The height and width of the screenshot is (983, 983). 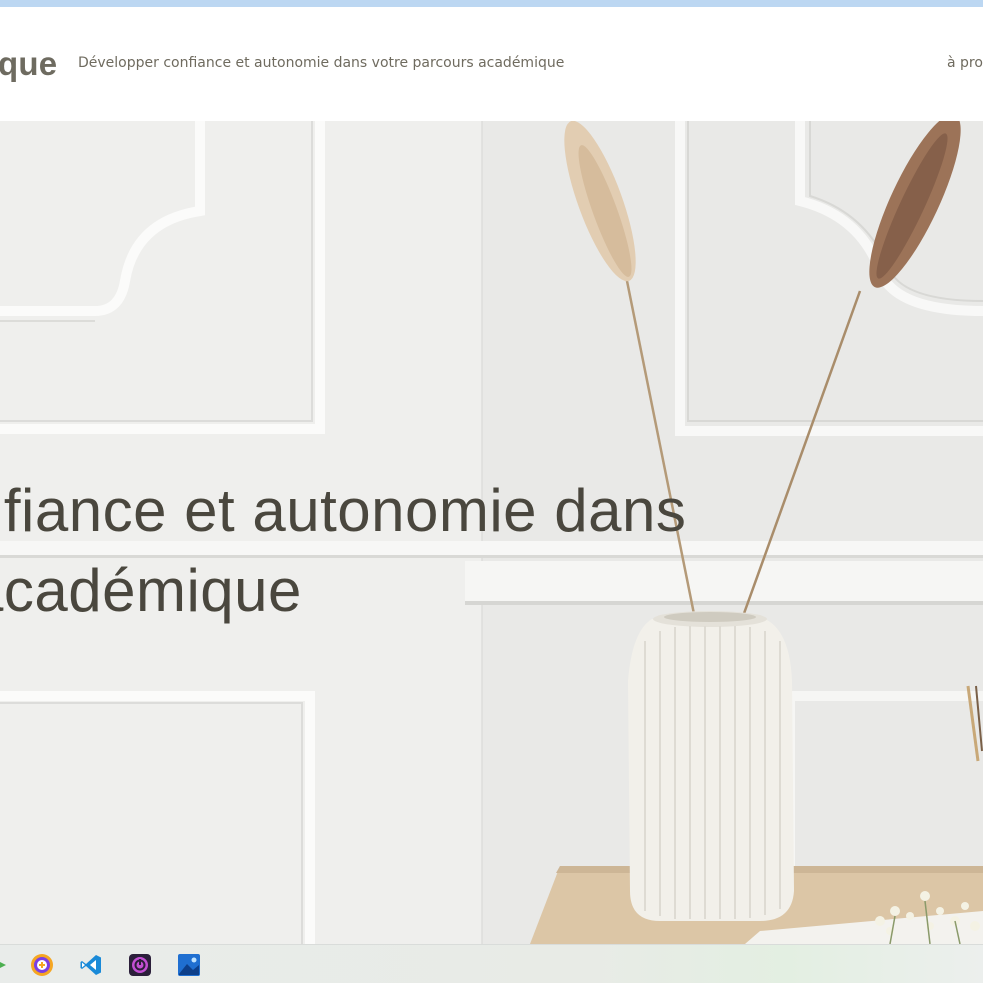 What do you see at coordinates (42, 965) in the screenshot?
I see `browser-icon` at bounding box center [42, 965].